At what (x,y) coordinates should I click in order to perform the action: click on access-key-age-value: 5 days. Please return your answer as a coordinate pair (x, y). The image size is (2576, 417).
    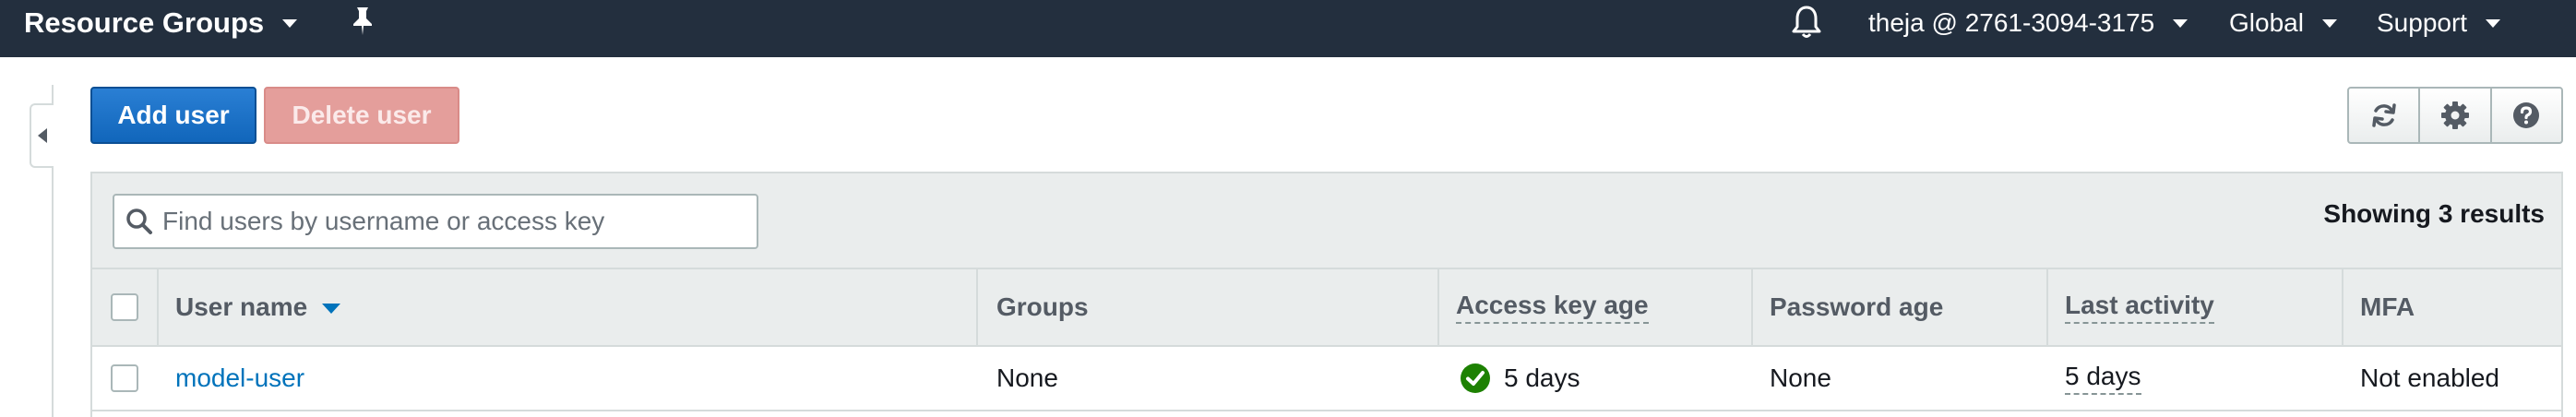
    Looking at the image, I should click on (1542, 377).